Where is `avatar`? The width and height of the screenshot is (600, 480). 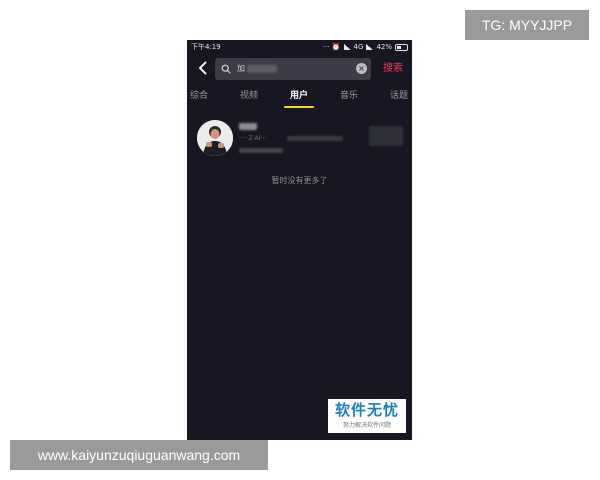
avatar is located at coordinates (215, 138).